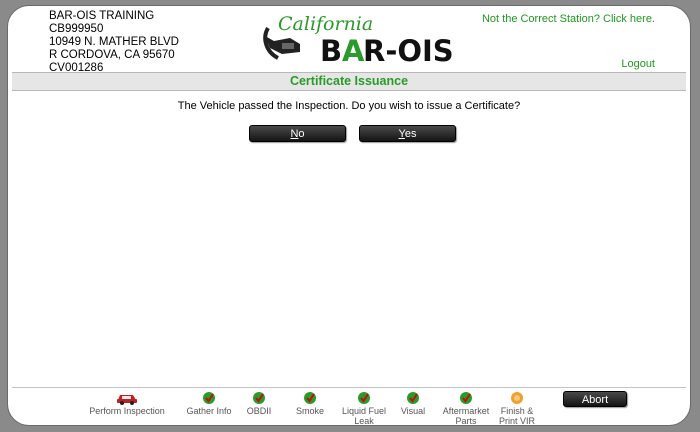 The width and height of the screenshot is (700, 432). I want to click on step-smoke: Smoke, so click(310, 403).